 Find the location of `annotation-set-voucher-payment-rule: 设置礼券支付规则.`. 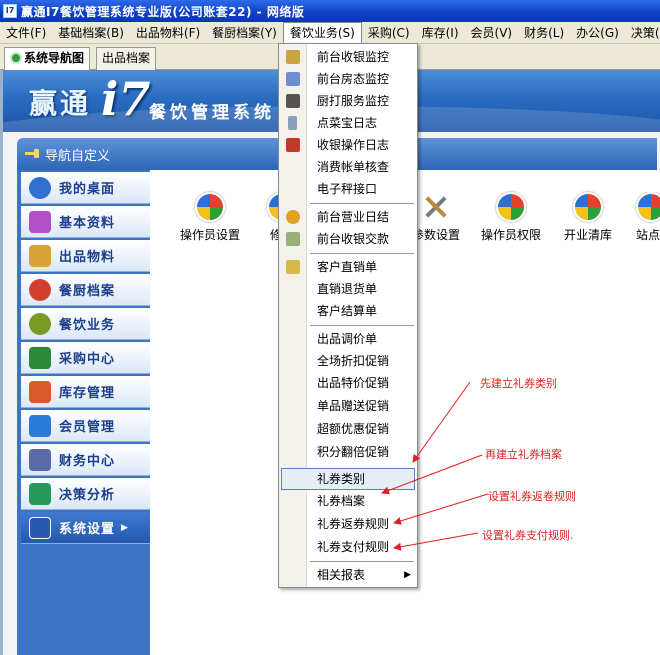

annotation-set-voucher-payment-rule: 设置礼券支付规则. is located at coordinates (528, 535).